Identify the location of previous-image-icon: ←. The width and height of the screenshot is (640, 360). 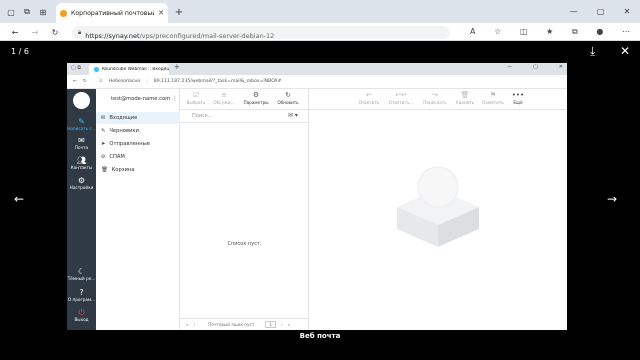
(19, 199).